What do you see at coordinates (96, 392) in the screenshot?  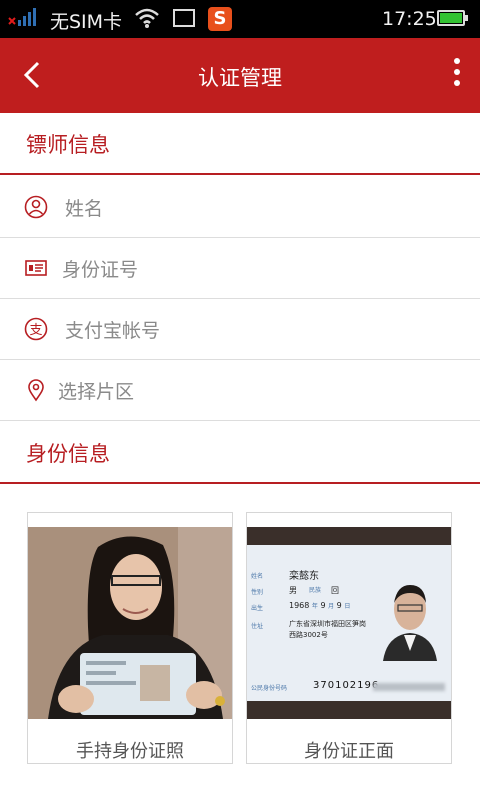 I see `area-placeholder: 选择片区` at bounding box center [96, 392].